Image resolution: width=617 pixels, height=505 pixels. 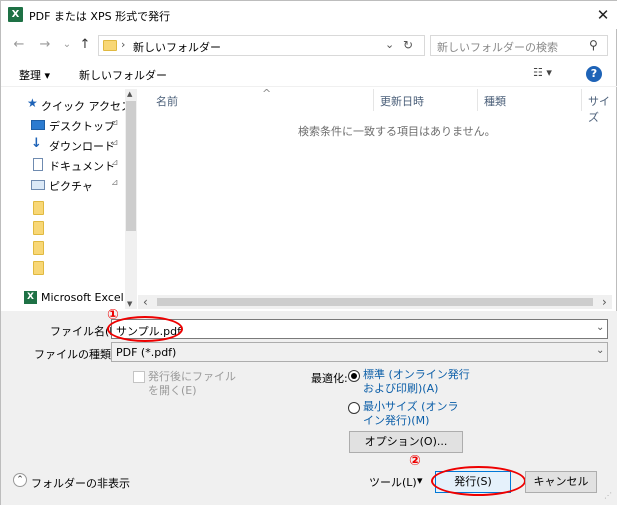 I want to click on dialog-title: PDF または XPS 形式で発行, so click(x=100, y=16).